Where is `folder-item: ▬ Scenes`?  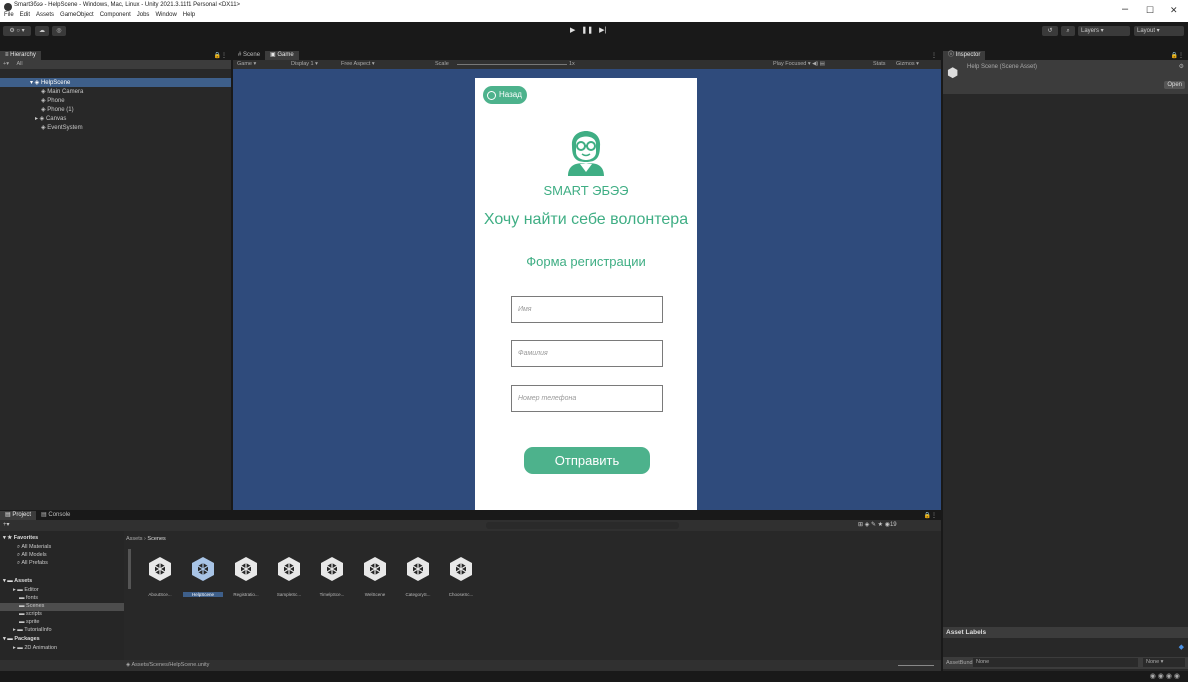
folder-item: ▬ Scenes is located at coordinates (31, 606).